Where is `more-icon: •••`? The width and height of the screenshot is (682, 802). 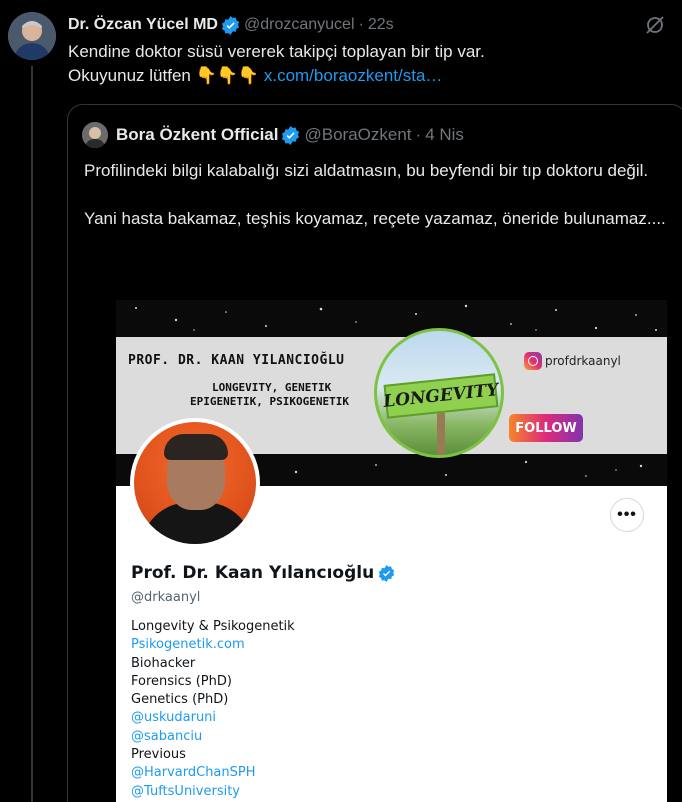
more-icon: ••• is located at coordinates (627, 515).